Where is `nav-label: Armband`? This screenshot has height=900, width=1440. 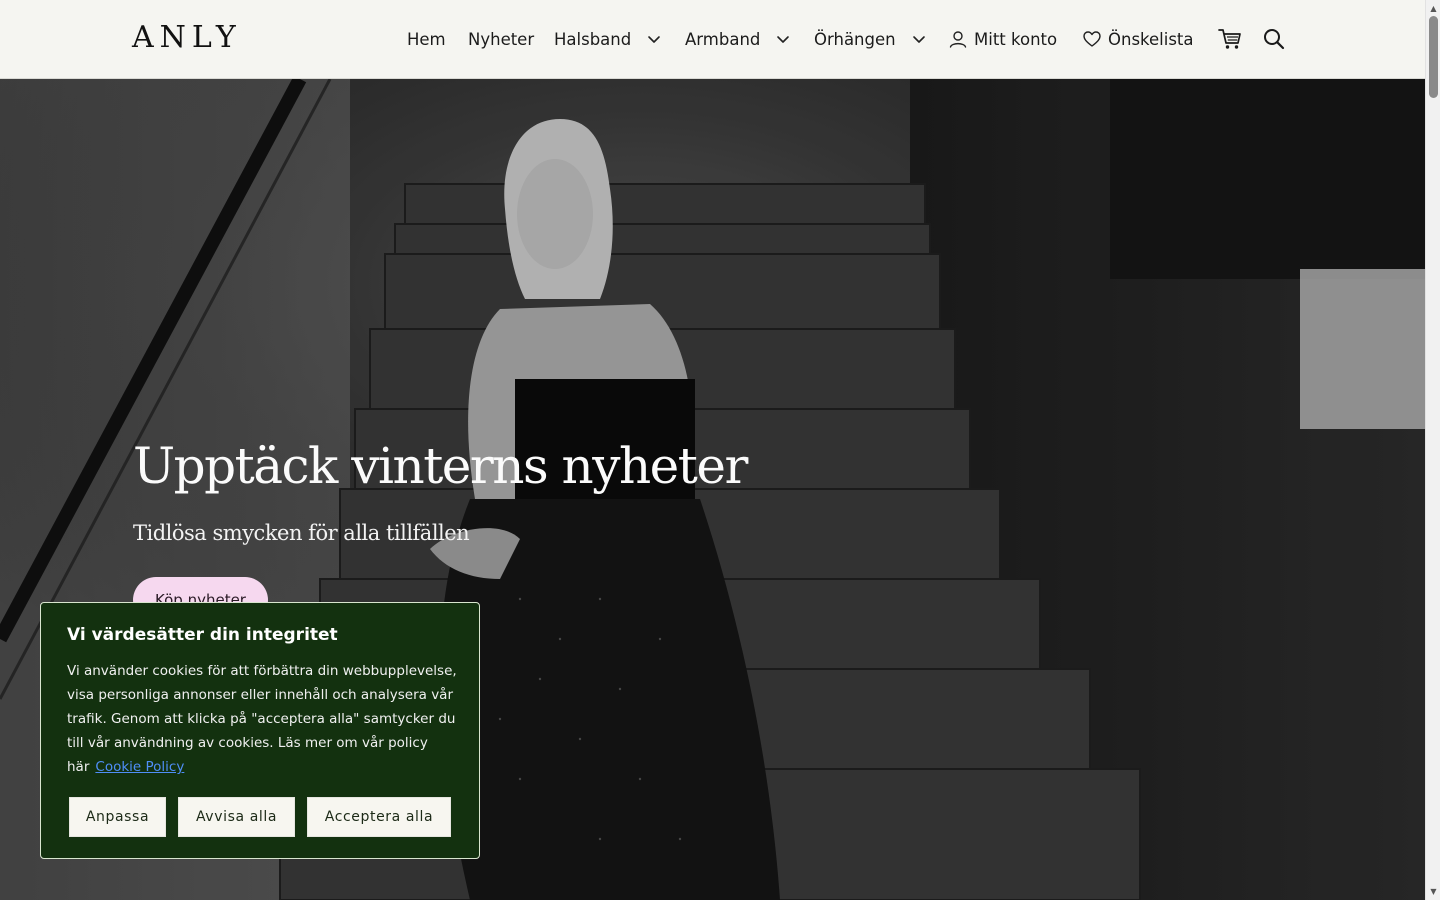 nav-label: Armband is located at coordinates (723, 39).